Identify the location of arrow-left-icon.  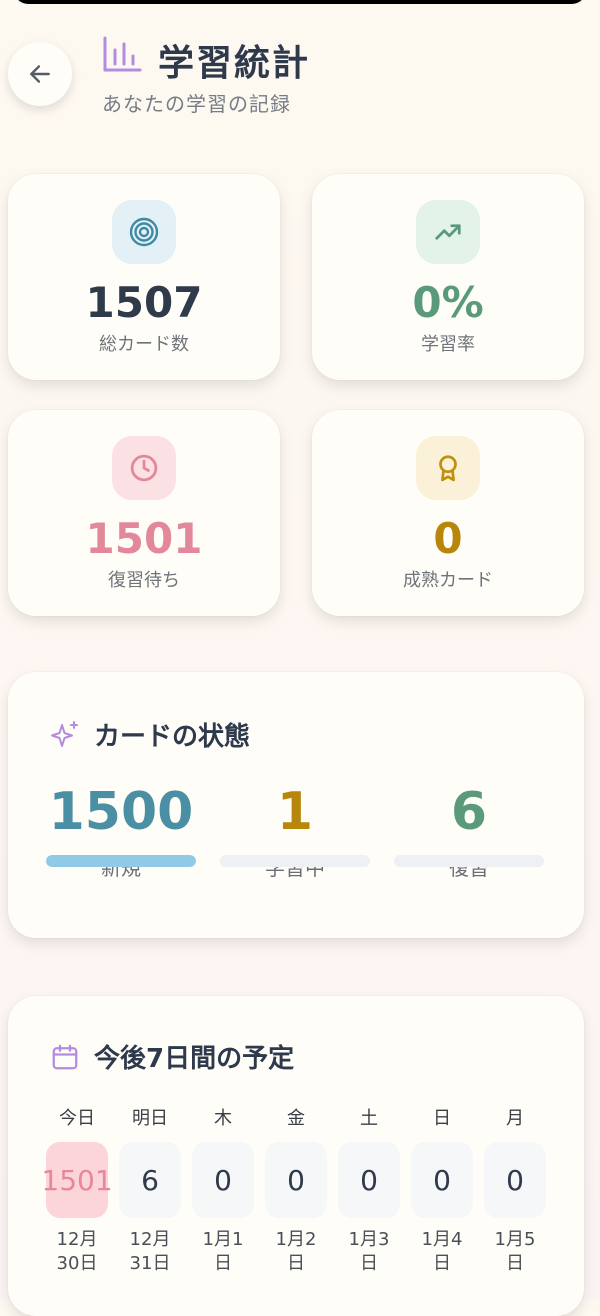
(40, 74).